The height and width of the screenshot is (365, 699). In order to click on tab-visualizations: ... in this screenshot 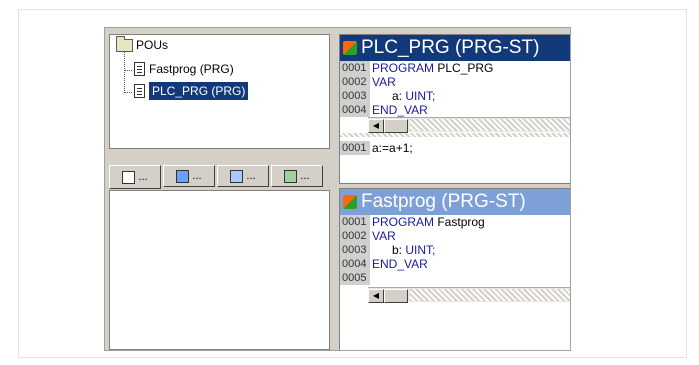, I will do `click(243, 176)`.